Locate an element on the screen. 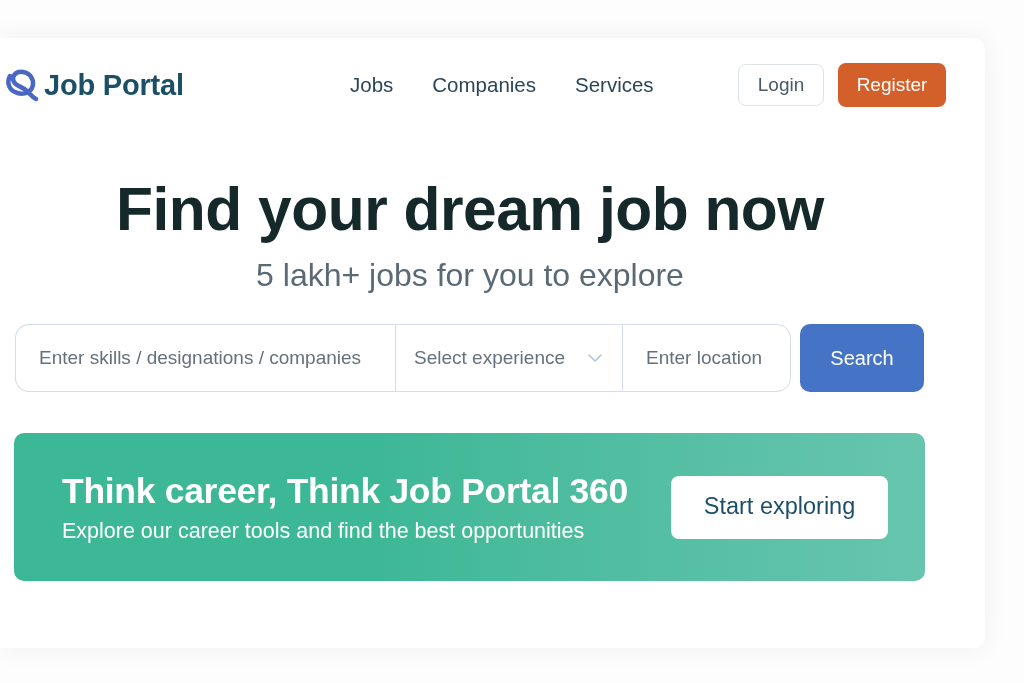 This screenshot has height=683, width=1024. location-input: Enter location is located at coordinates (706, 358).